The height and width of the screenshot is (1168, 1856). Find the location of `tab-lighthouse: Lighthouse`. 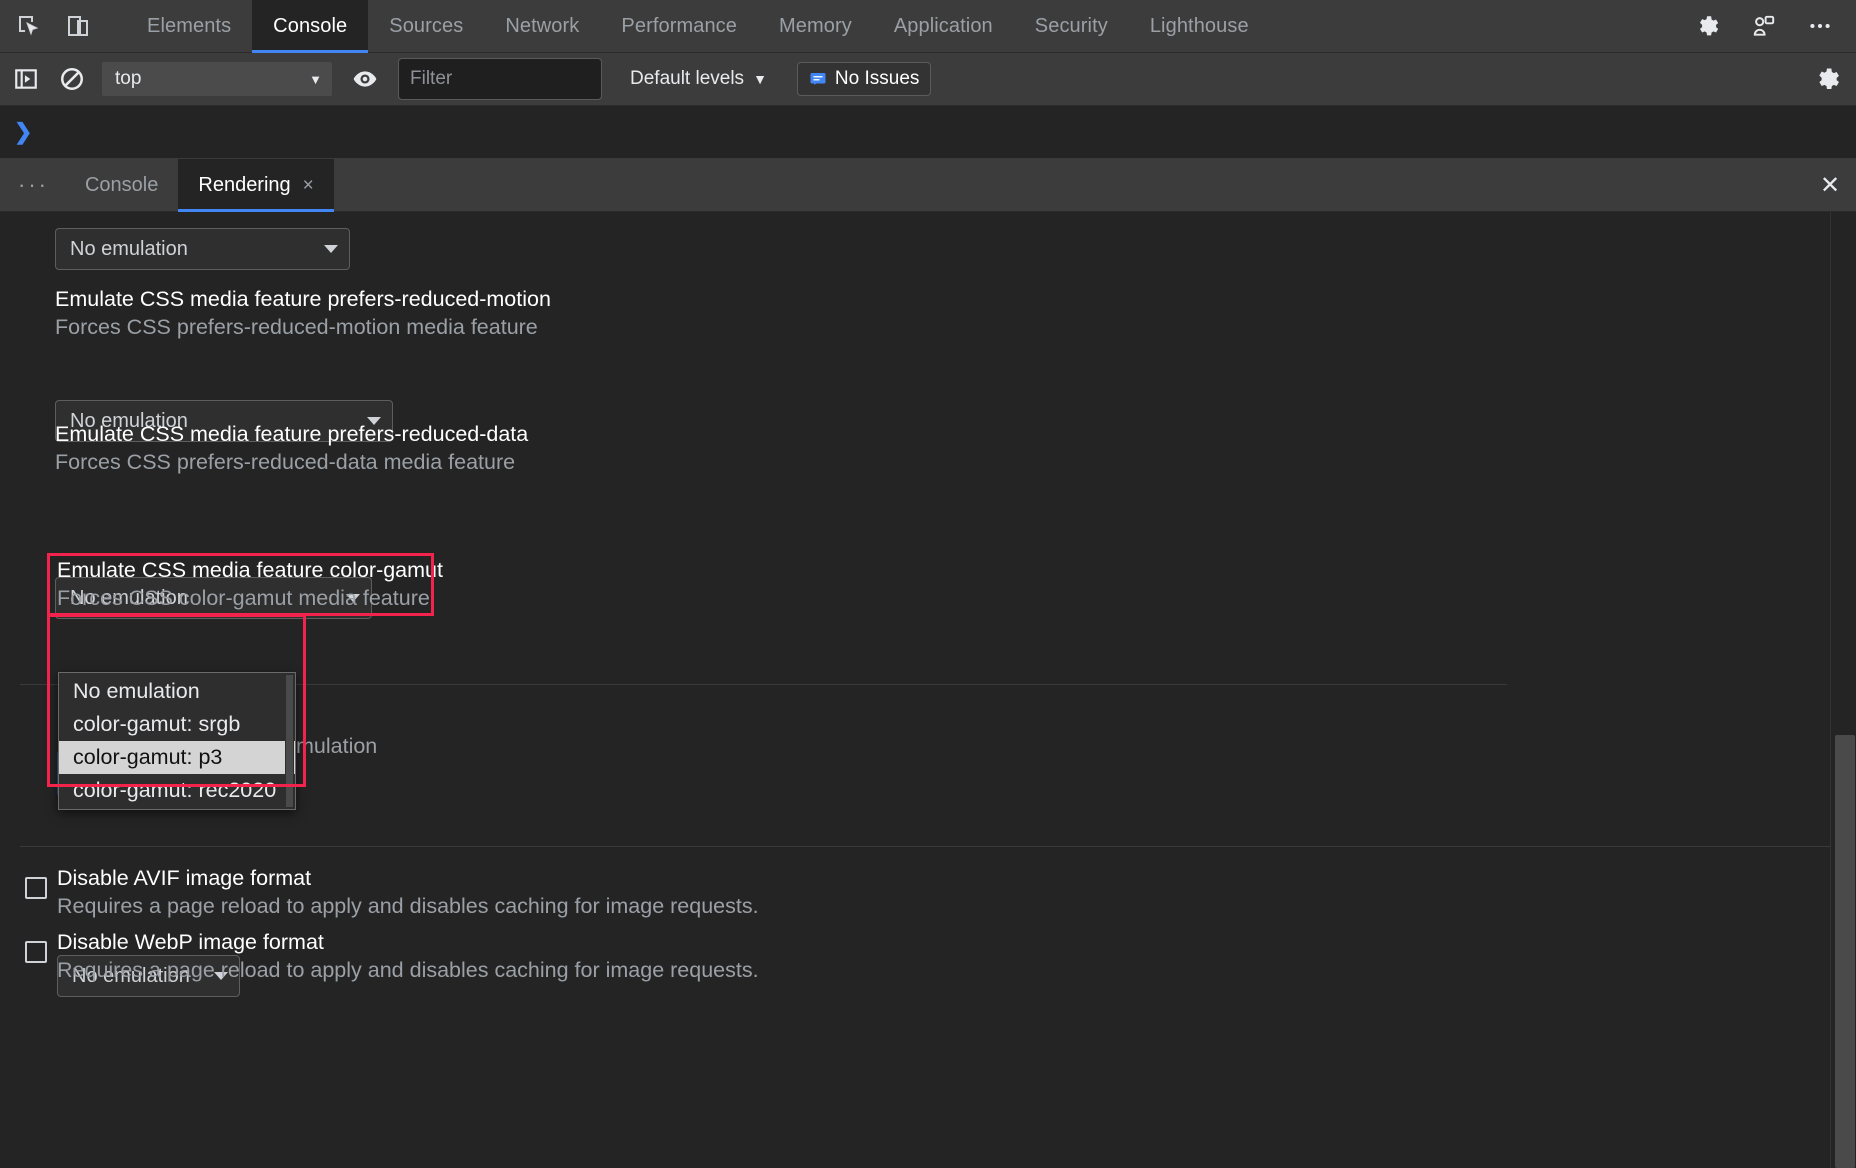

tab-lighthouse: Lighthouse is located at coordinates (1199, 26).